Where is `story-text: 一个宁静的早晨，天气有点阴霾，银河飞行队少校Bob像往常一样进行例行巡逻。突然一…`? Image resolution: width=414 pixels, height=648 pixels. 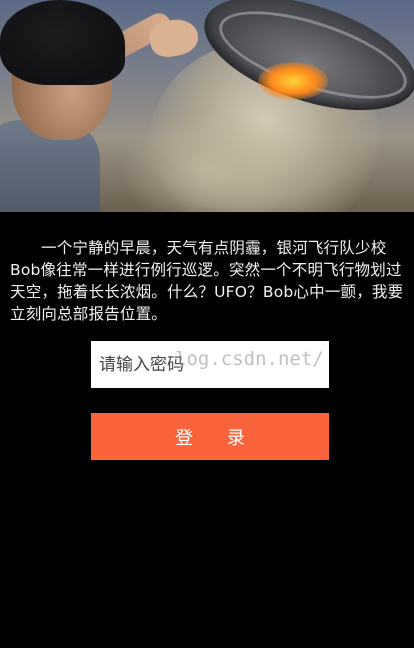 story-text: 一个宁静的早晨，天气有点阴霾，银河飞行队少校Bob像往常一样进行例行巡逻。突然一… is located at coordinates (207, 281).